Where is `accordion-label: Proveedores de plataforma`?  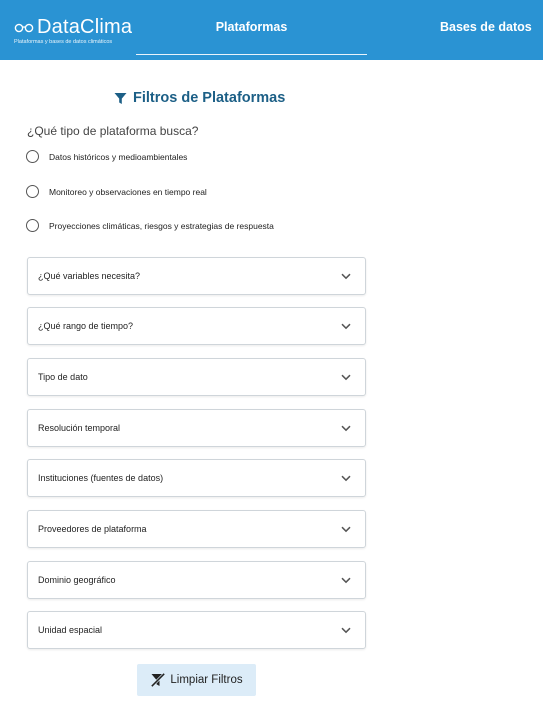
accordion-label: Proveedores de plataforma is located at coordinates (92, 529).